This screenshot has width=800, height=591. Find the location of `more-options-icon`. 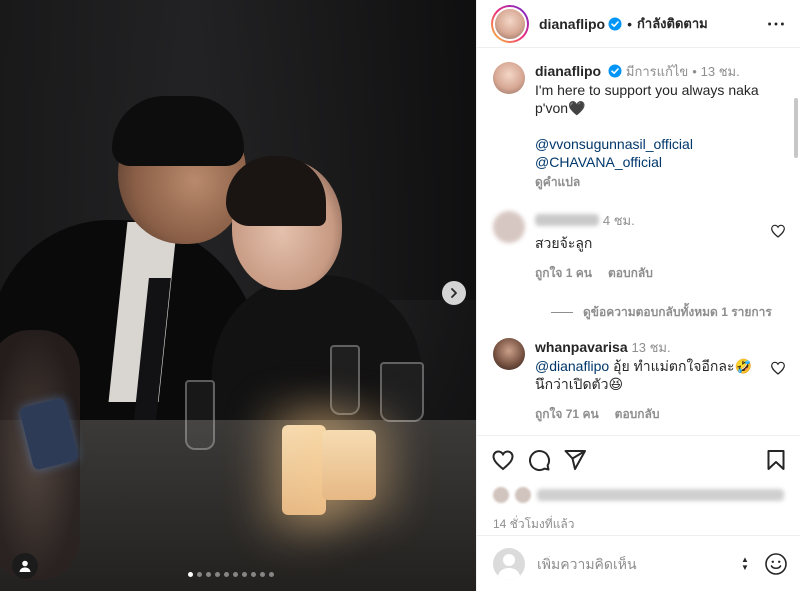

more-options-icon is located at coordinates (776, 23).